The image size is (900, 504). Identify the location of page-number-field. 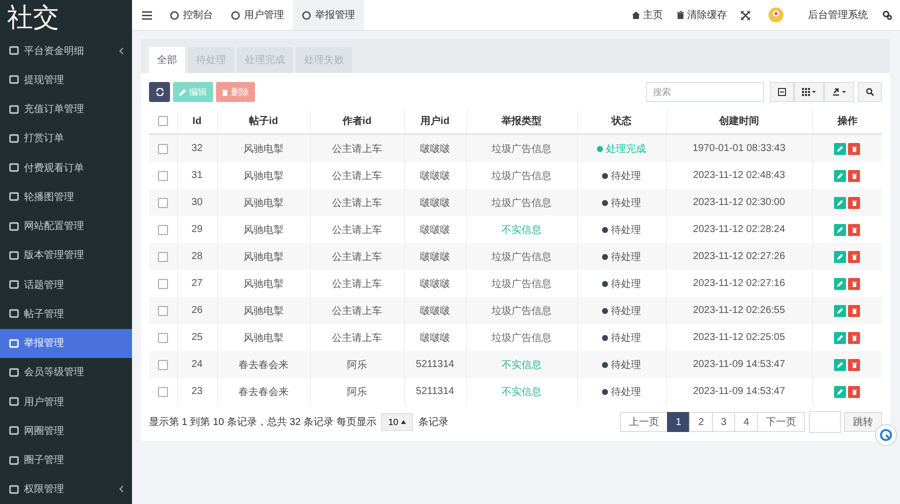
(825, 422).